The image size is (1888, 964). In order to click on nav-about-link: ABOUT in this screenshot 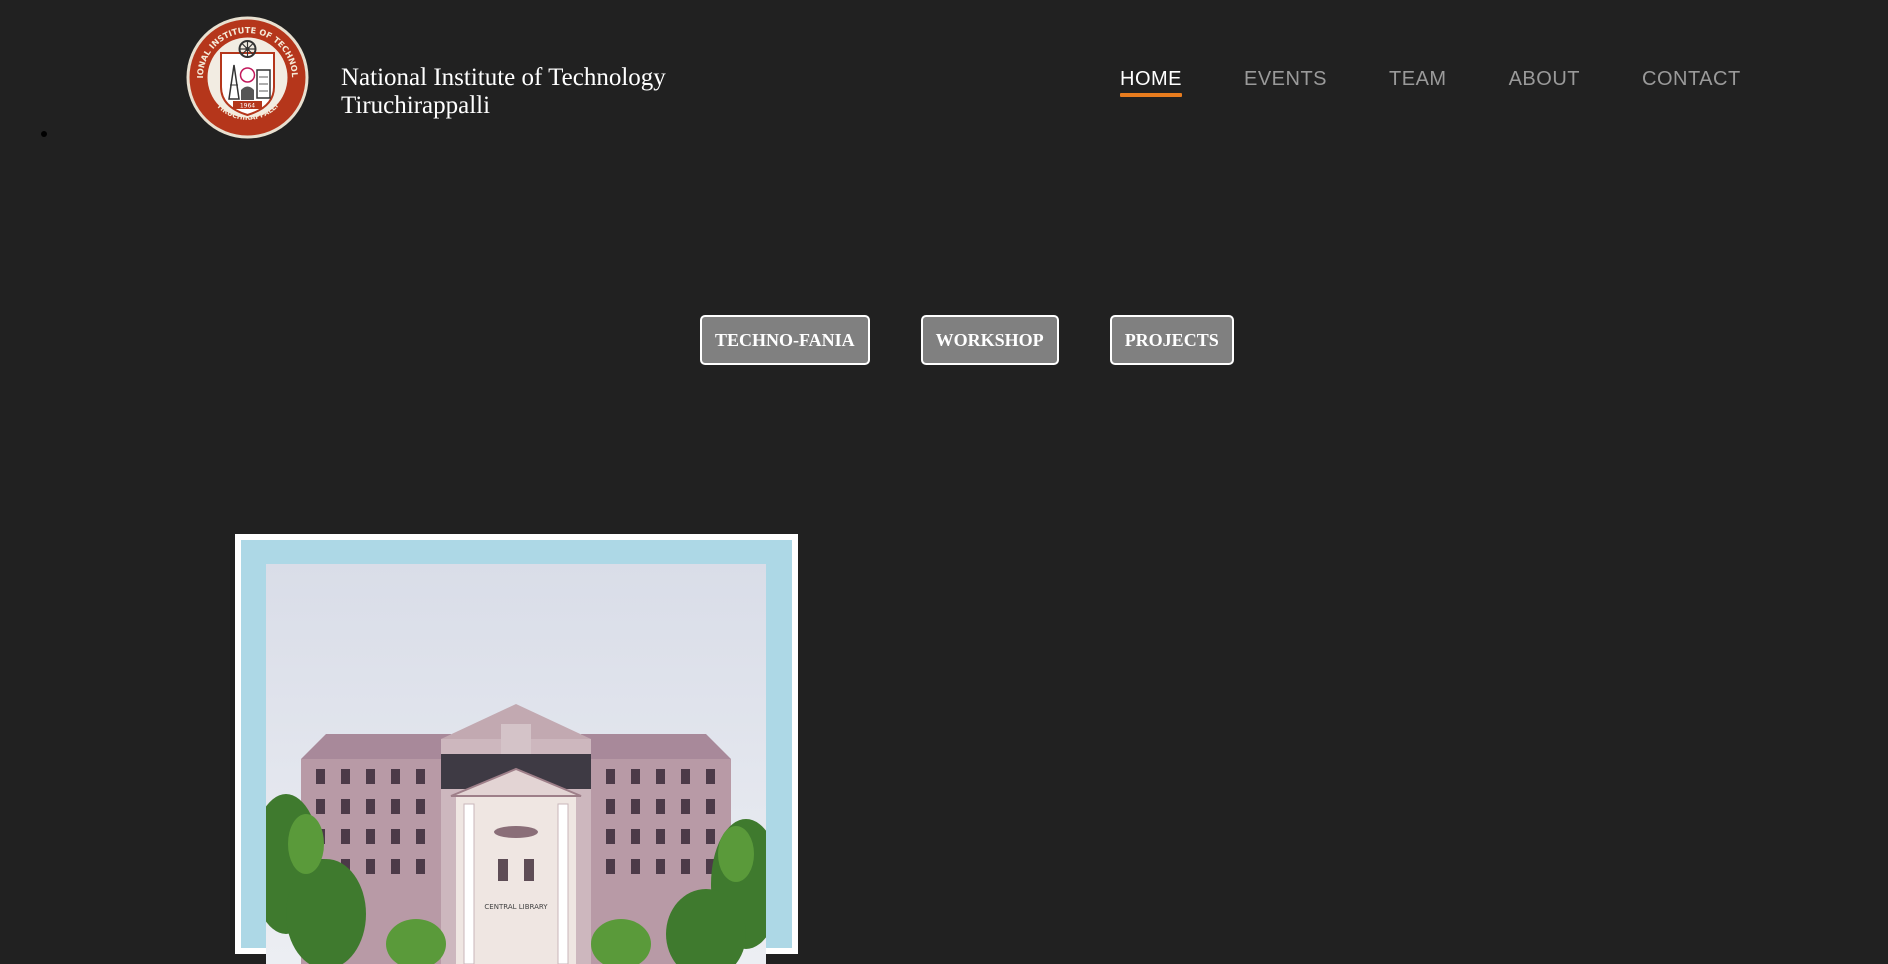, I will do `click(1544, 82)`.